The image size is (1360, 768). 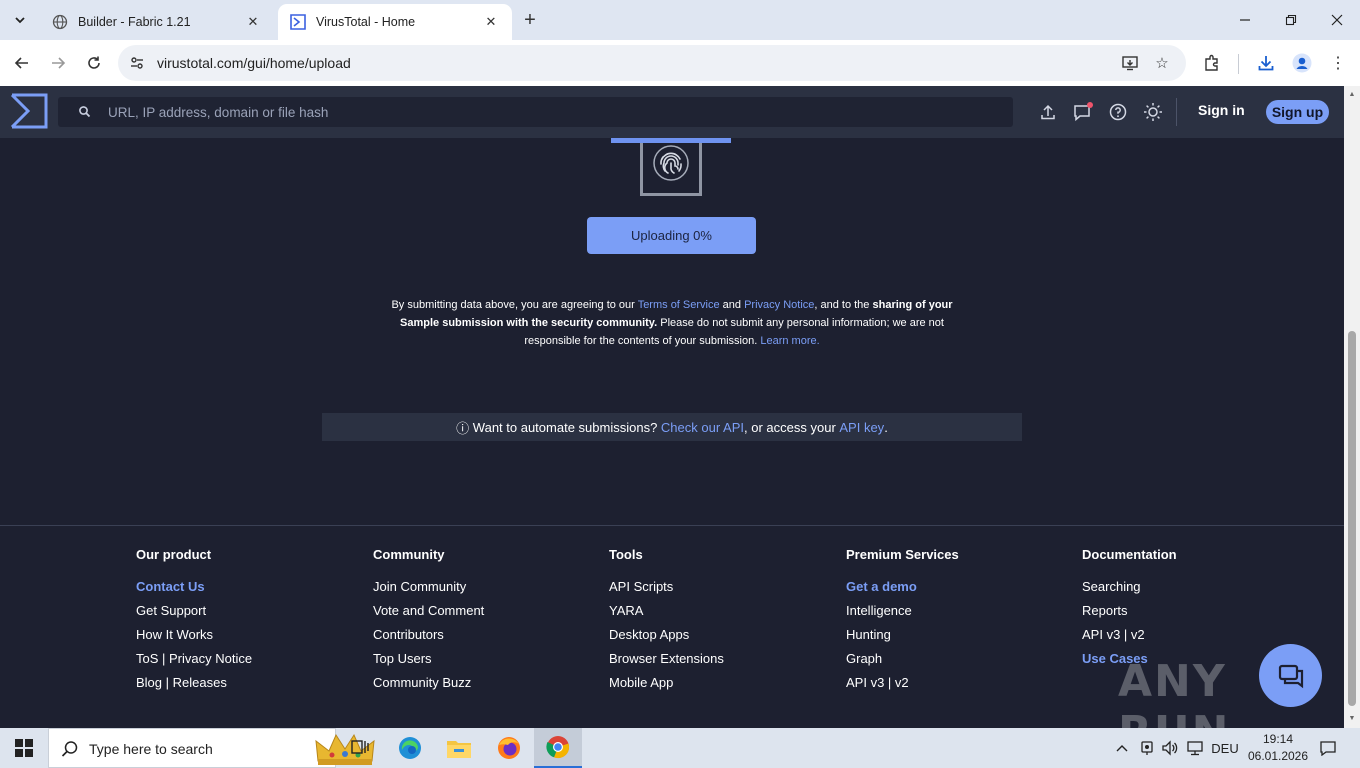 What do you see at coordinates (85, 112) in the screenshot?
I see `search-icon` at bounding box center [85, 112].